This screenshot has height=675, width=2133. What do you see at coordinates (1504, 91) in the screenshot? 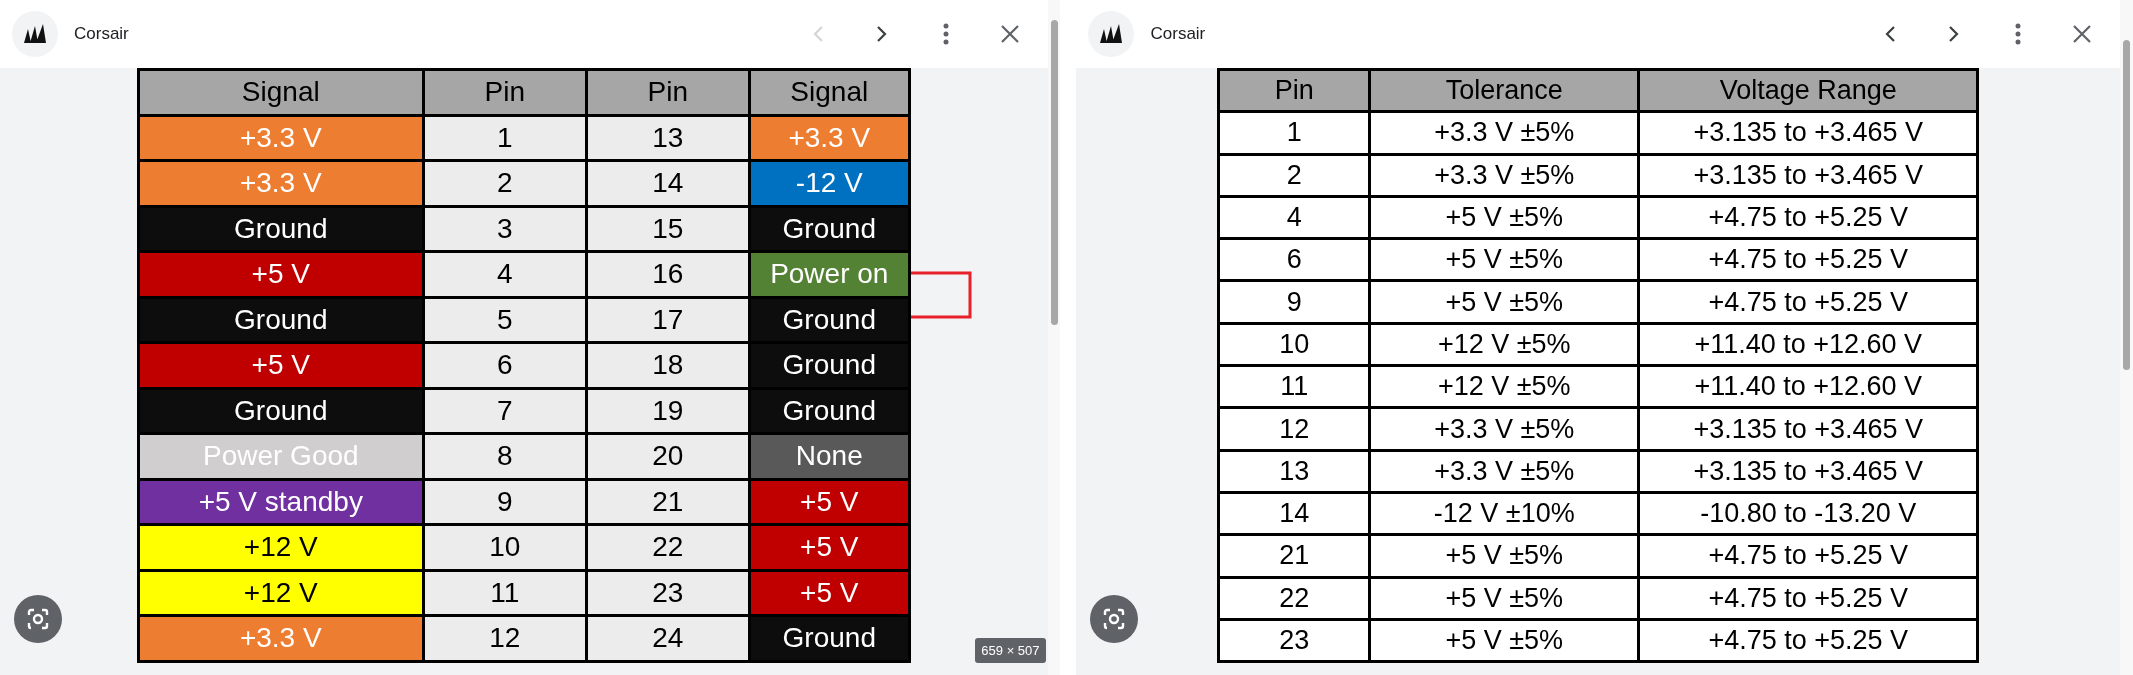
I see `column-header: Tolerance` at bounding box center [1504, 91].